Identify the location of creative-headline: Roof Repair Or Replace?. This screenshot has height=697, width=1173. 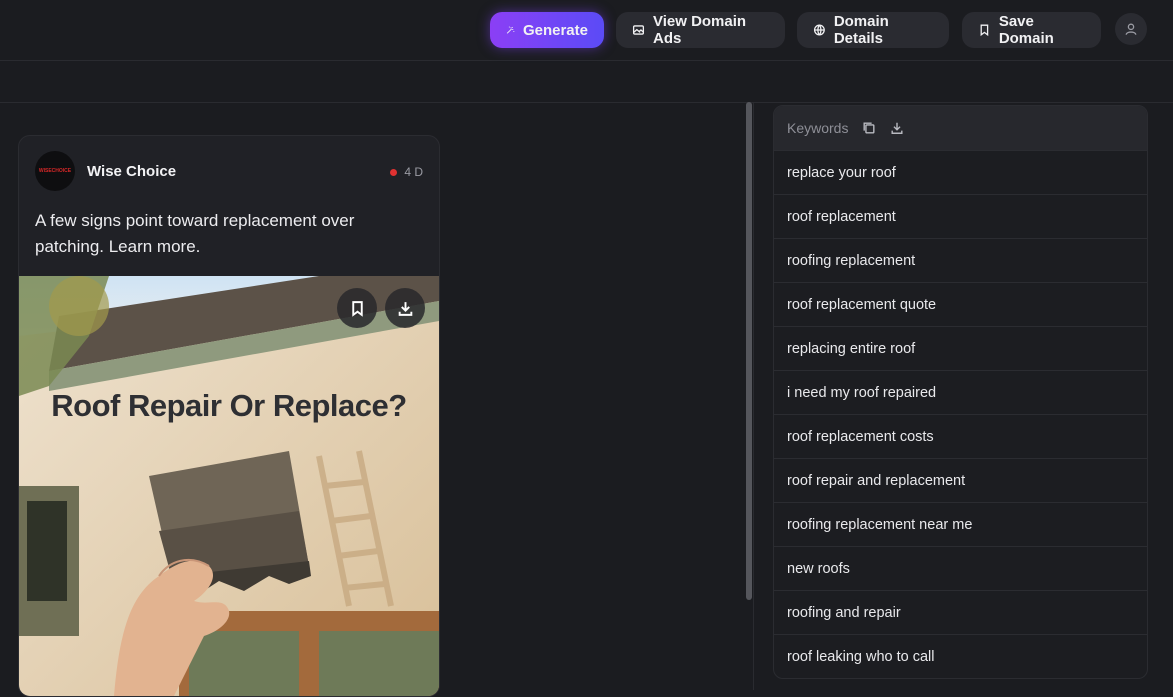
(229, 405).